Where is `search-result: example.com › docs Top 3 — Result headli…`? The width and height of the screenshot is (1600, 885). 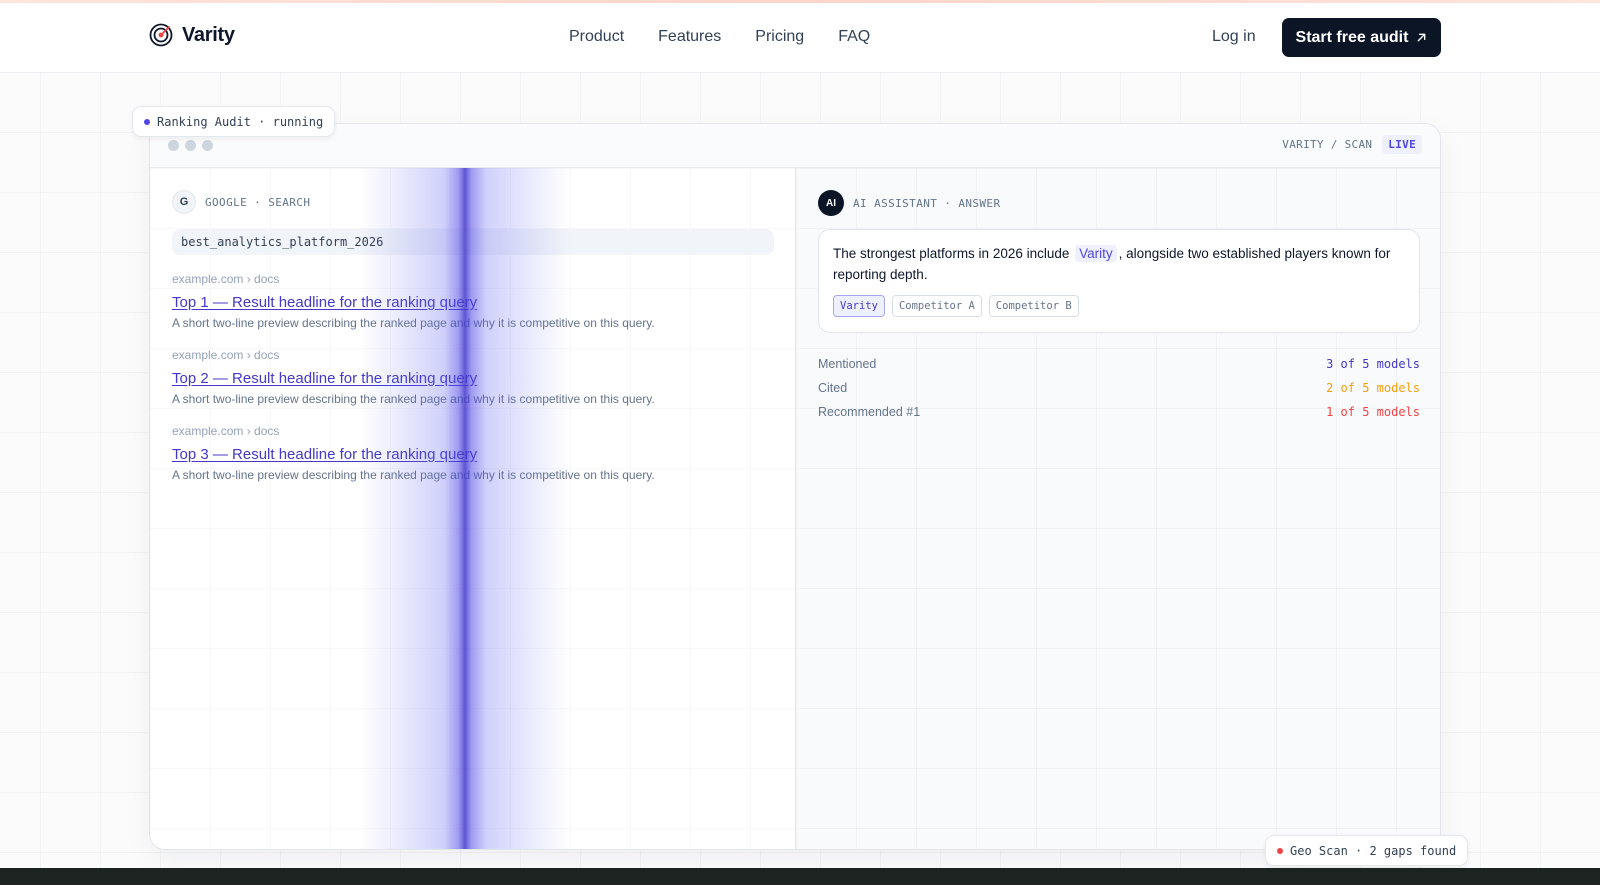
search-result: example.com › docs Top 3 — Result headli… is located at coordinates (472, 462).